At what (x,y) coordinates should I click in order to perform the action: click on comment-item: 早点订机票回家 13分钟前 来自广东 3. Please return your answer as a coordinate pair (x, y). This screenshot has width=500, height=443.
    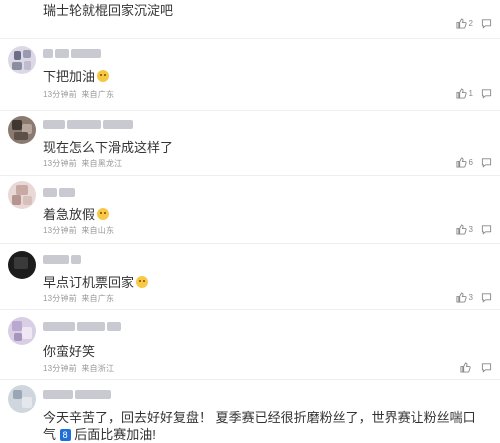
    Looking at the image, I should click on (250, 276).